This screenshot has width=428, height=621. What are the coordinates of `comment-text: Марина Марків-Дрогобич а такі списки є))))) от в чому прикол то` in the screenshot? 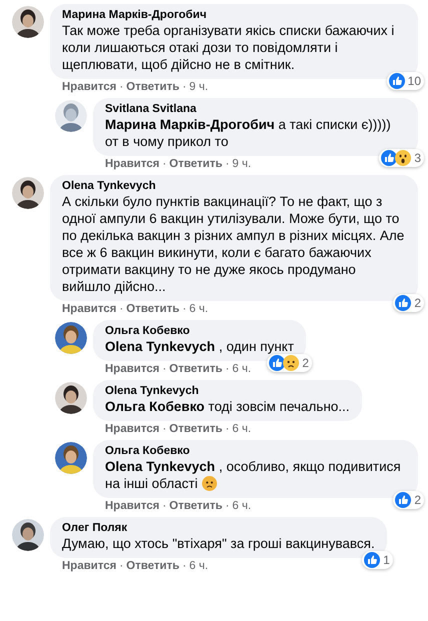 It's located at (248, 133).